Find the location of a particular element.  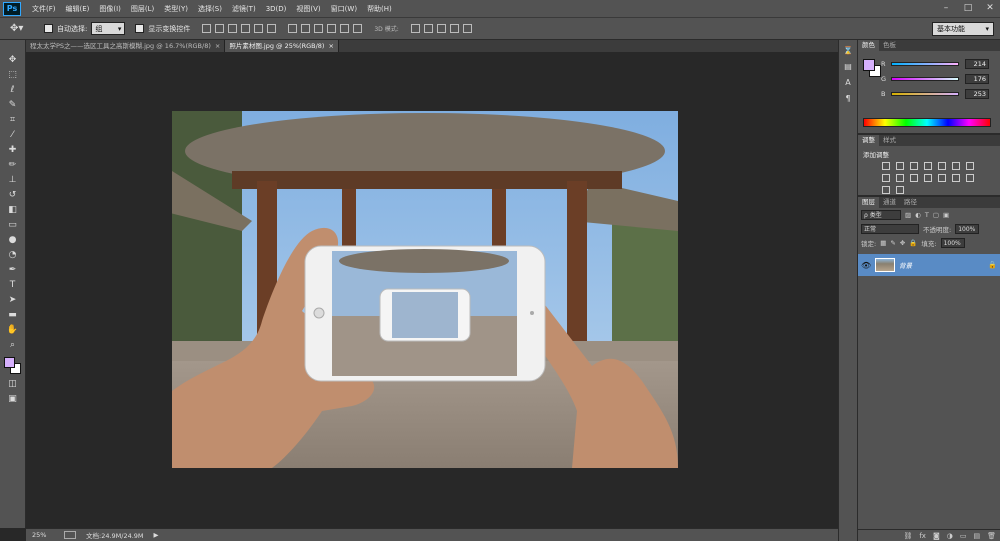

filter-adjust-icon: ◐ is located at coordinates (918, 215).